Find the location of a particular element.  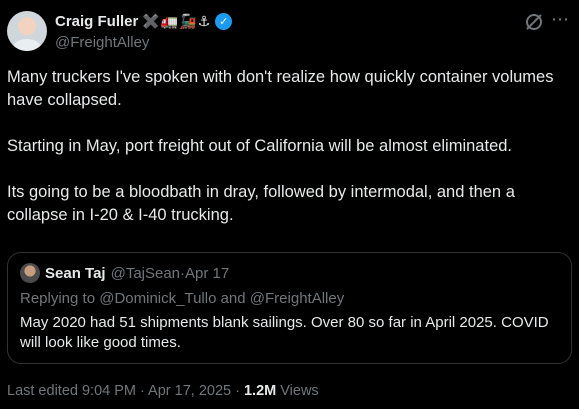

quoted-author-avatar is located at coordinates (30, 273).